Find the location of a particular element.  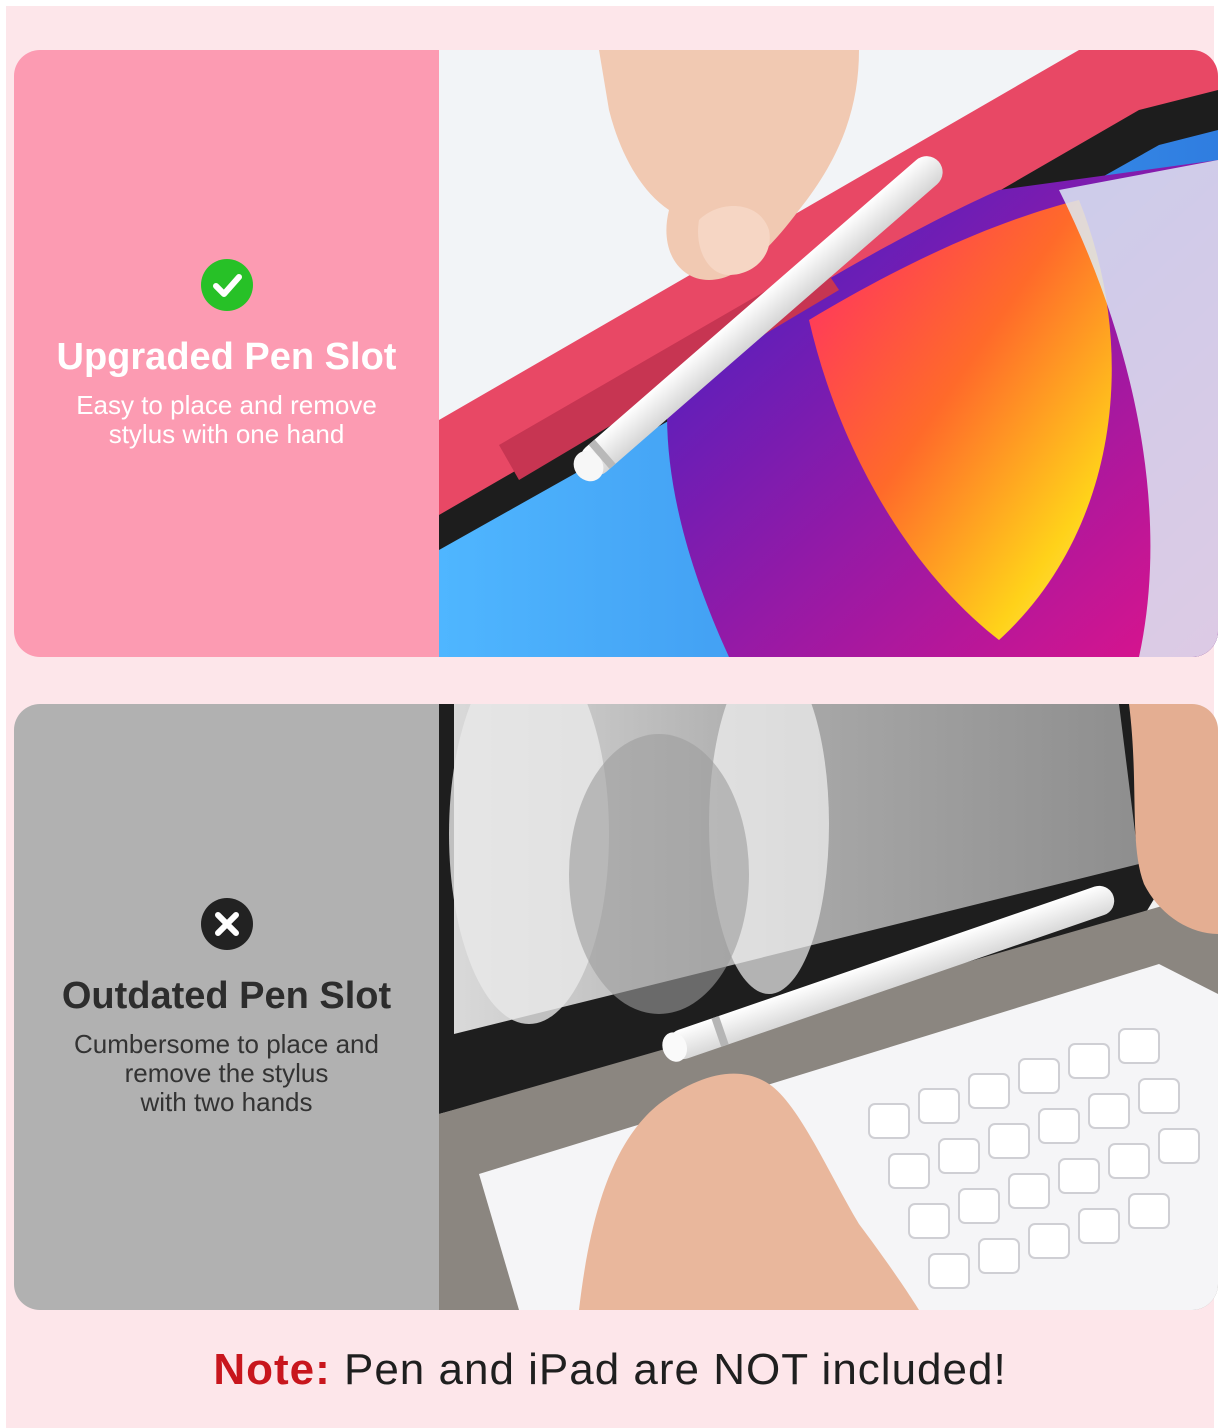

outdated-heading: Outdated Pen Slot is located at coordinates (226, 995).